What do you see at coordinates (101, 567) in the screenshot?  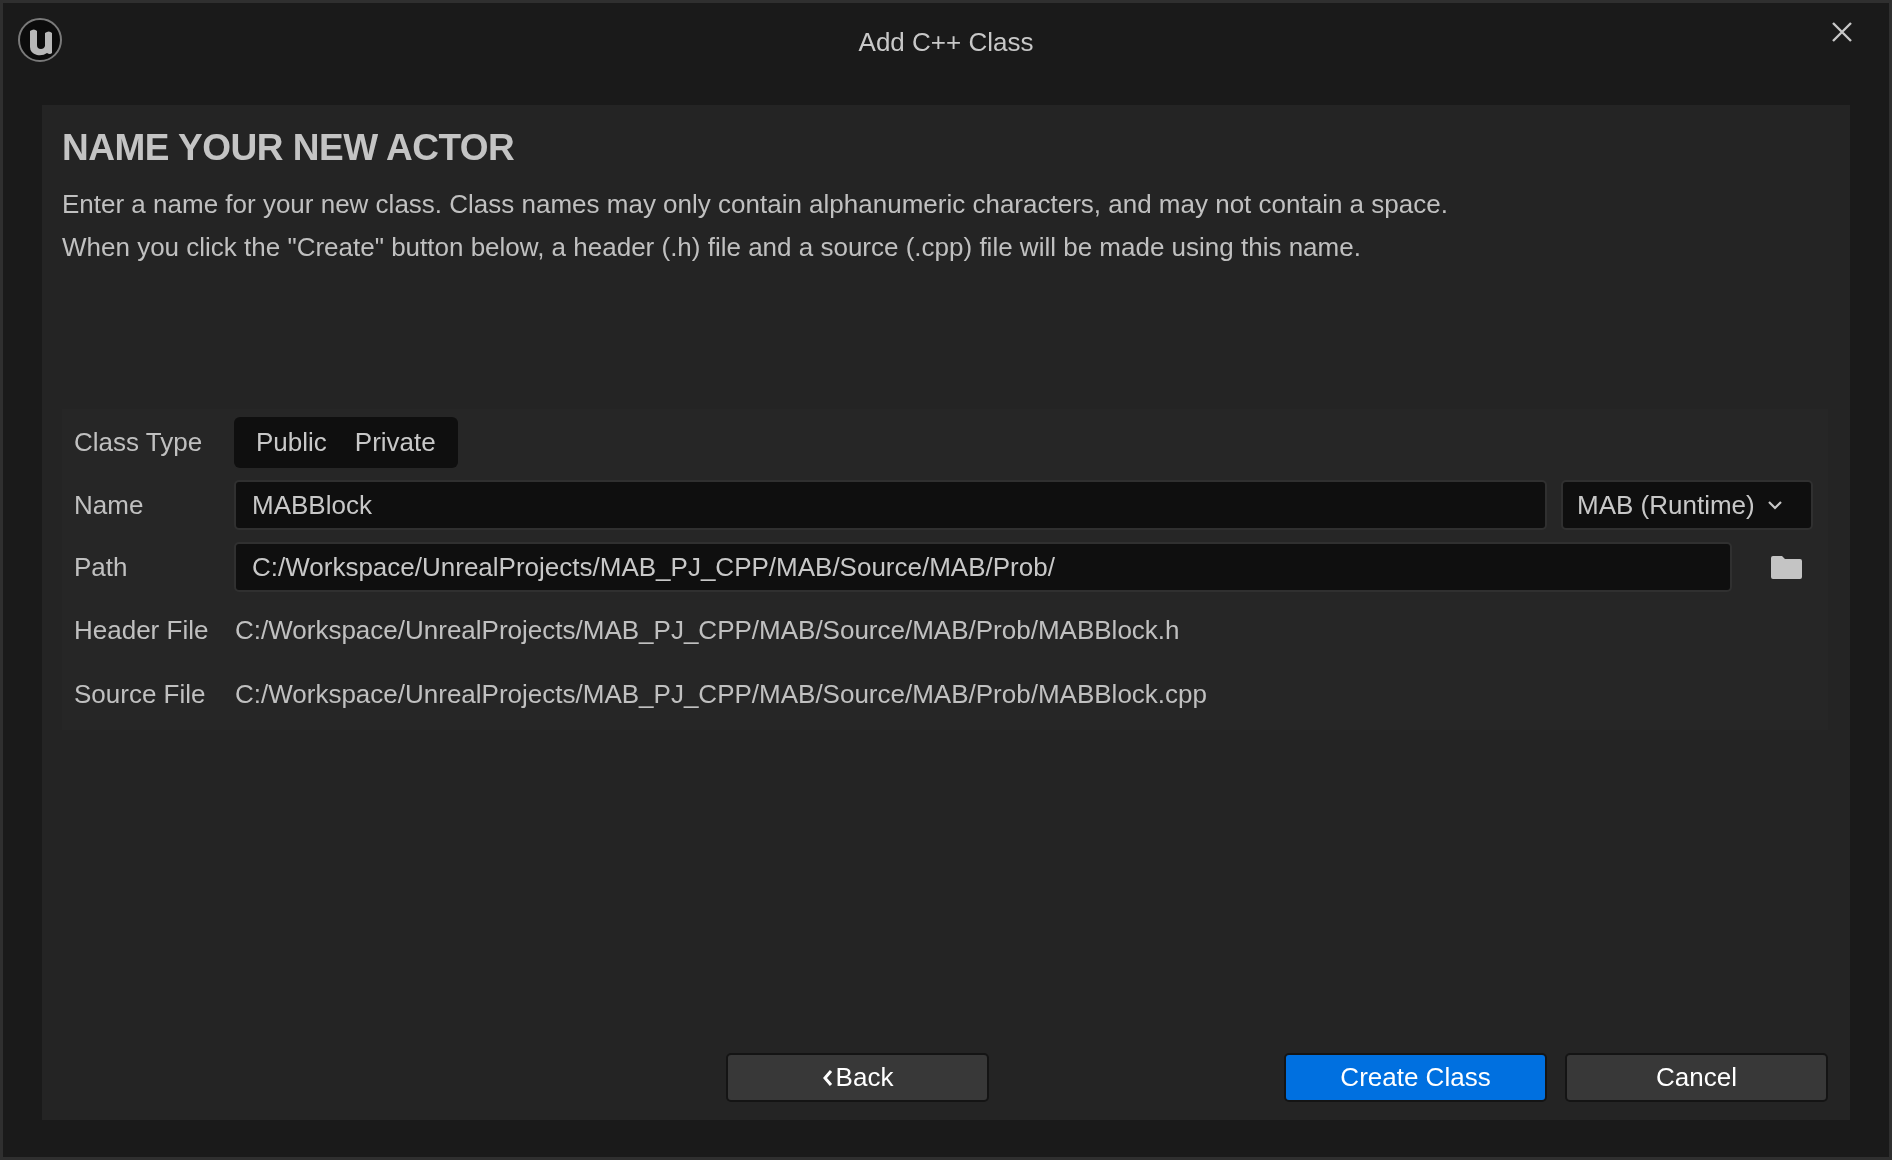 I see `field-label: Path` at bounding box center [101, 567].